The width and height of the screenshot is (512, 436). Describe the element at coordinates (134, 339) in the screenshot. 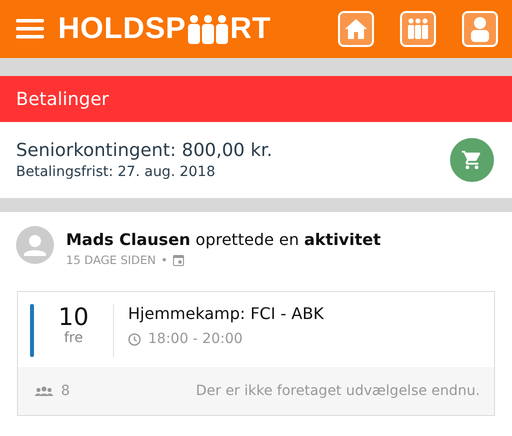

I see `clock-icon` at that location.